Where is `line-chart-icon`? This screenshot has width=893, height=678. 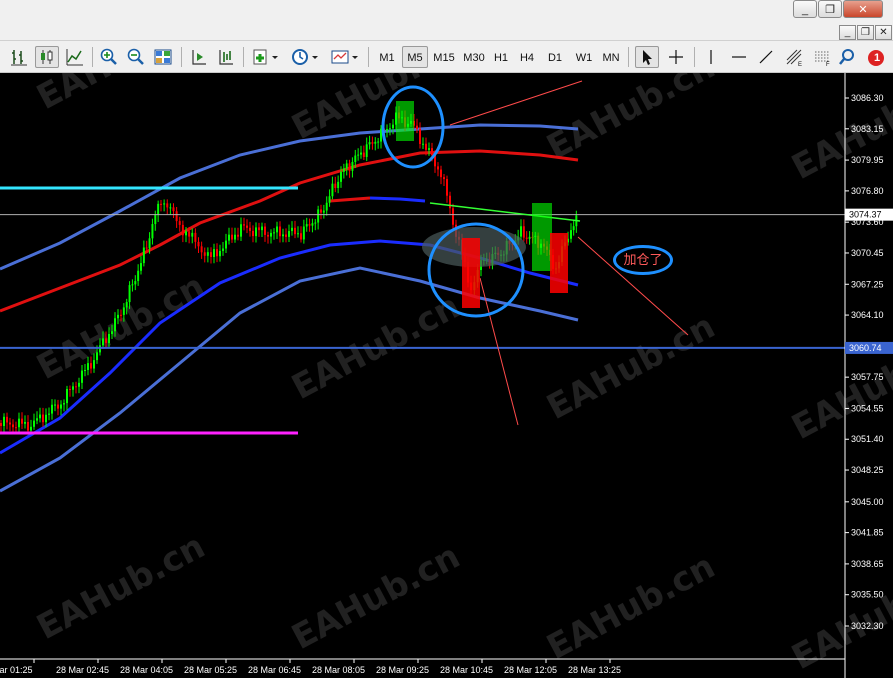 line-chart-icon is located at coordinates (75, 57).